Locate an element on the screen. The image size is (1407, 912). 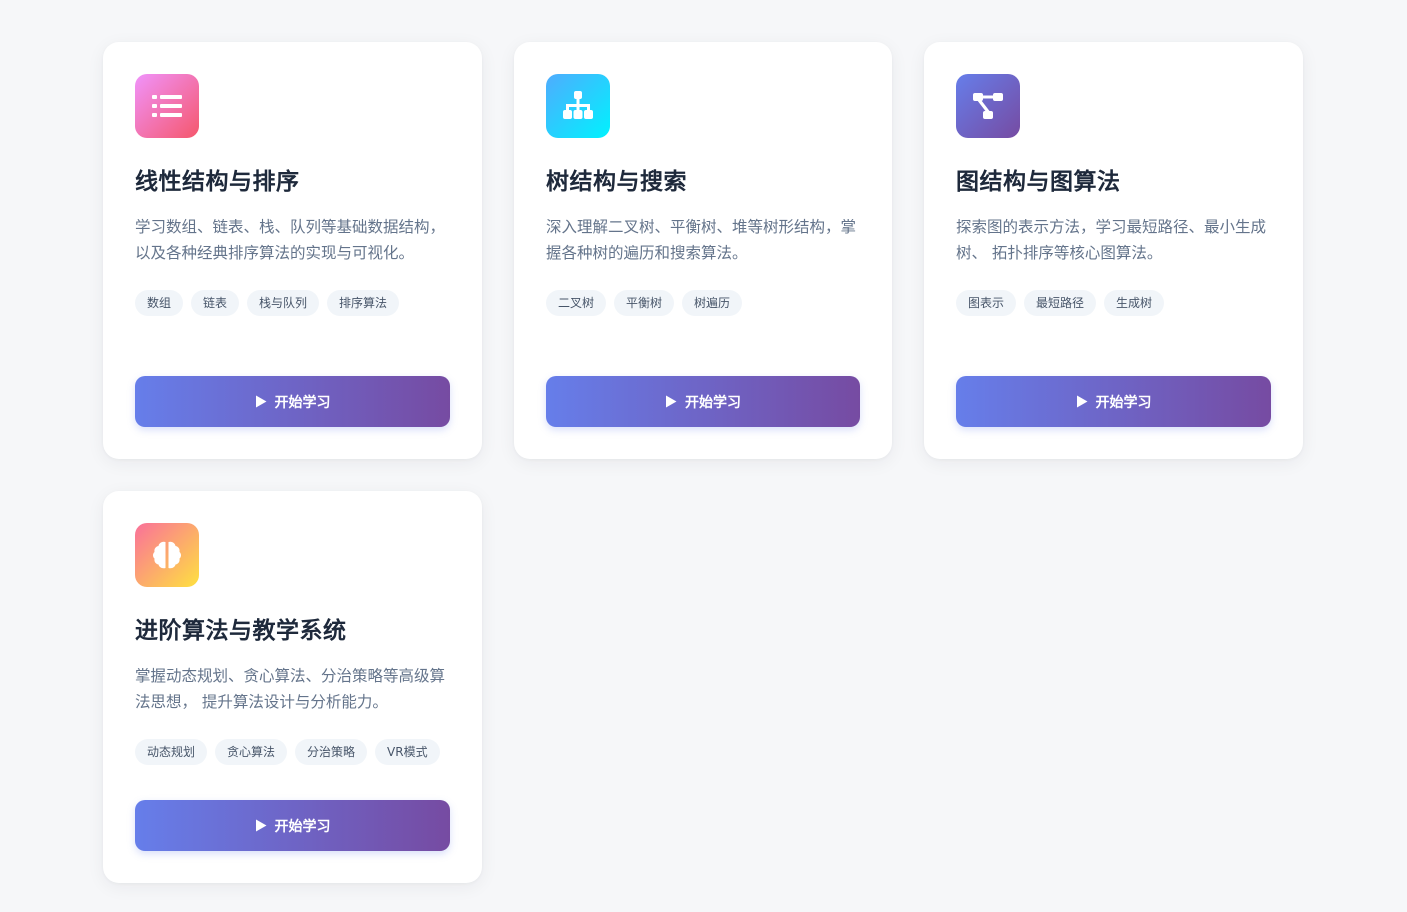
tag: 排序算法 is located at coordinates (363, 303).